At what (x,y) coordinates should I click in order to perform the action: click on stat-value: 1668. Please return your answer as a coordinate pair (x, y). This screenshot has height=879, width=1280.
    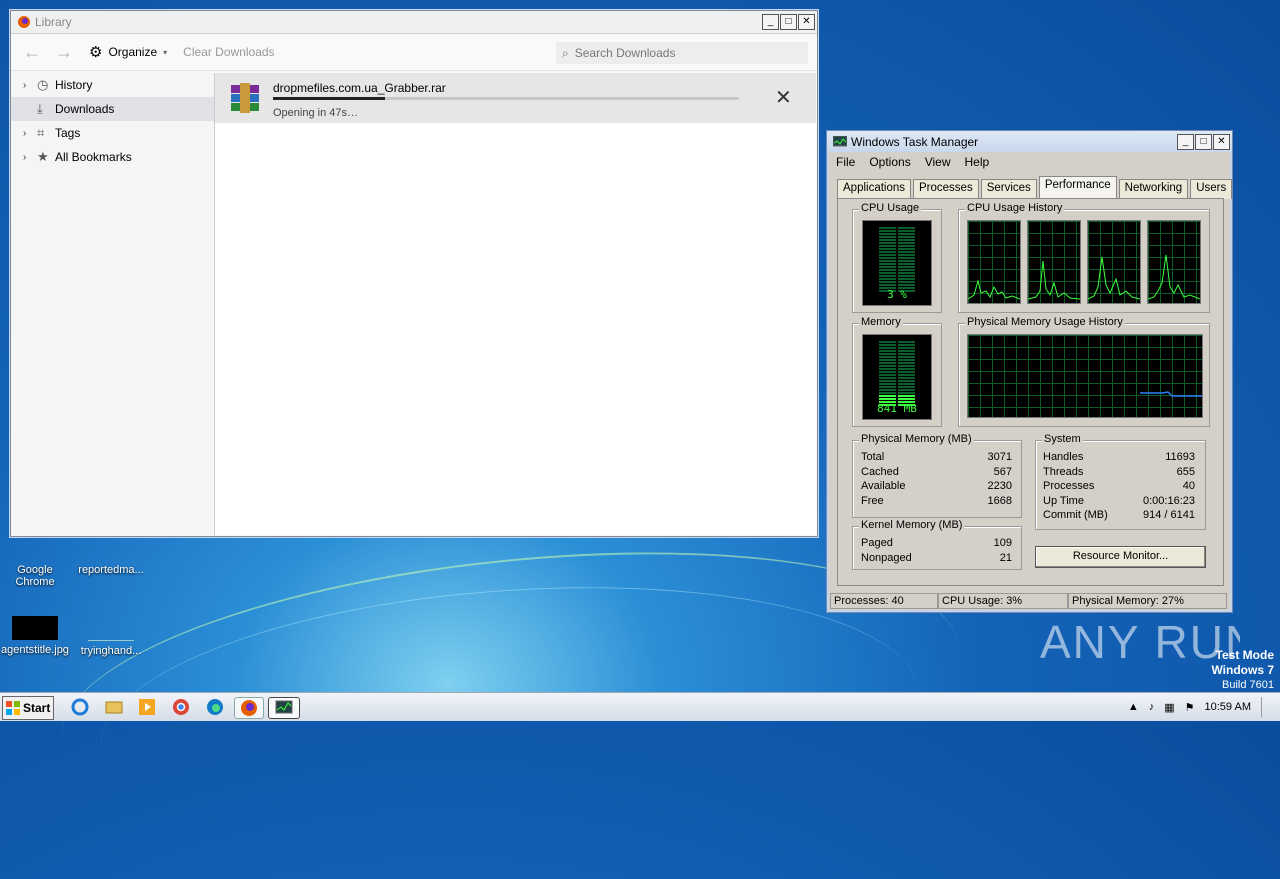
    Looking at the image, I should click on (999, 500).